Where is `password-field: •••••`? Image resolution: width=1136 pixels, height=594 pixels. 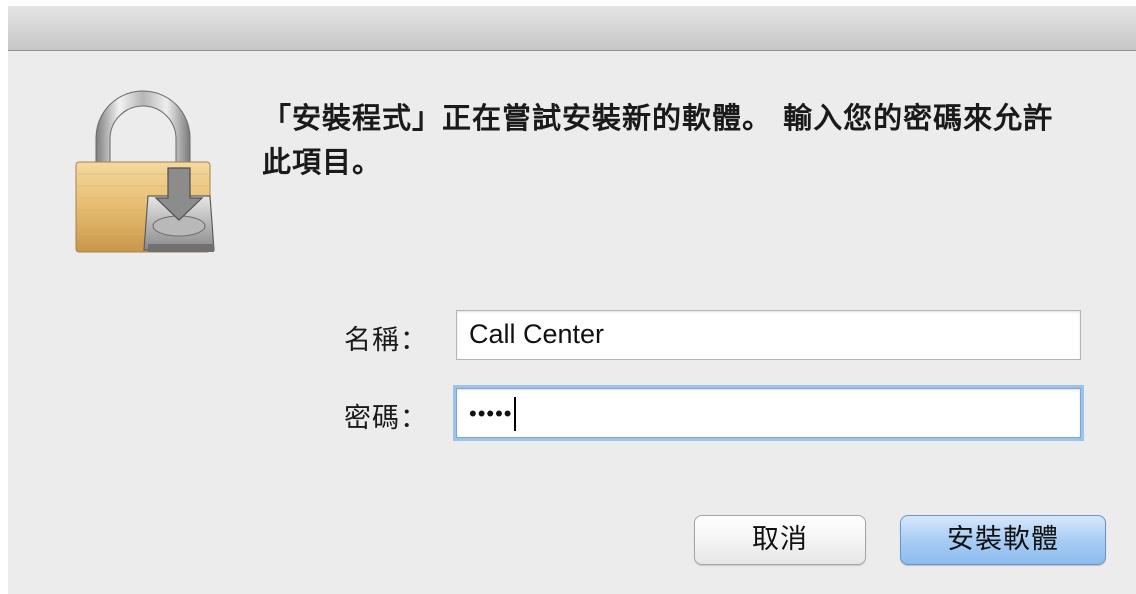 password-field: ••••• is located at coordinates (768, 413).